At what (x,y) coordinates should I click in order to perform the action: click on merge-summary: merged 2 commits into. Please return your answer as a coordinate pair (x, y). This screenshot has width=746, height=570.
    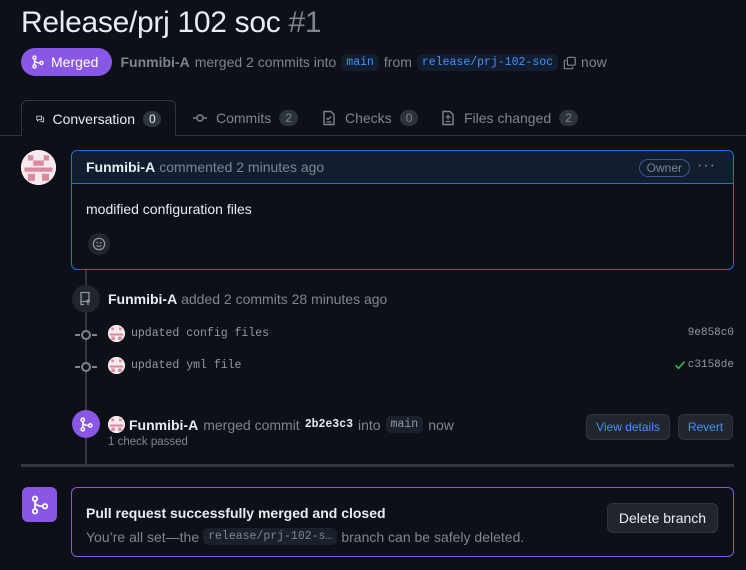
    Looking at the image, I should click on (265, 62).